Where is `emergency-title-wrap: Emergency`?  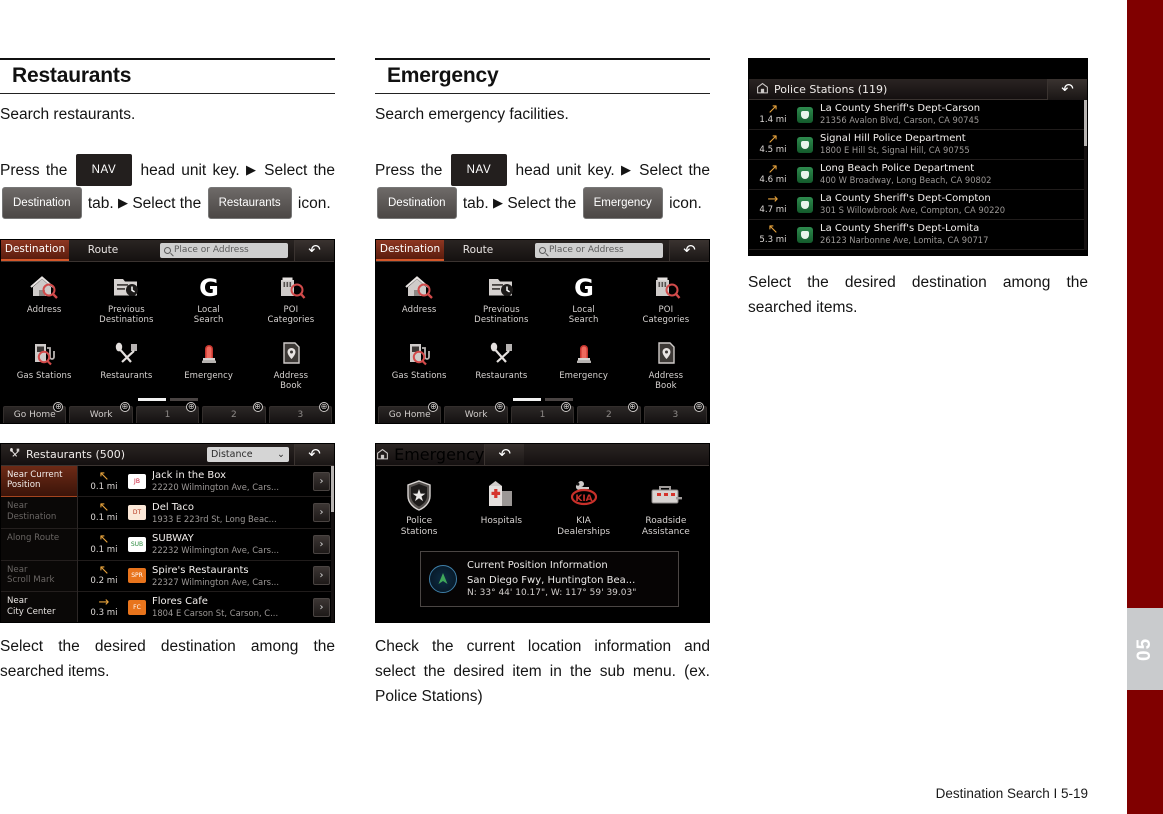
emergency-title-wrap: Emergency is located at coordinates (430, 454).